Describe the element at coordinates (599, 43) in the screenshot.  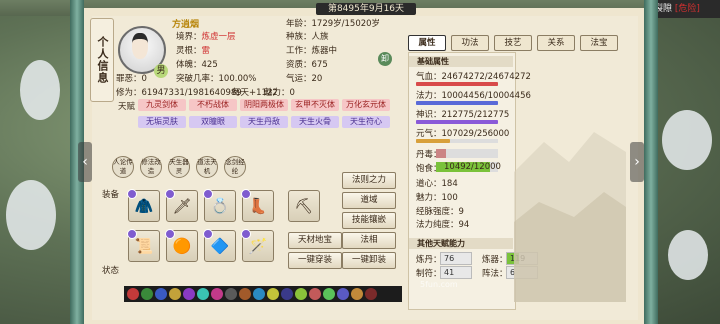
I see `tab: 法宝` at that location.